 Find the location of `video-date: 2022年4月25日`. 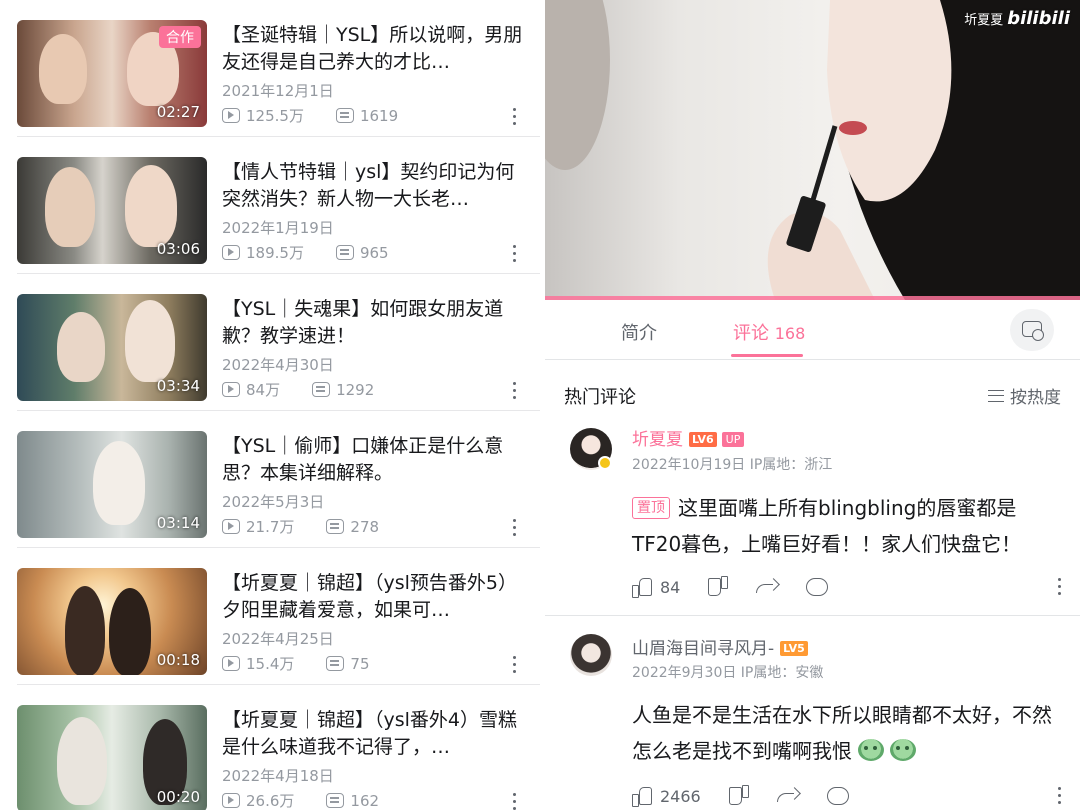

video-date: 2022年4月25日 is located at coordinates (278, 639).